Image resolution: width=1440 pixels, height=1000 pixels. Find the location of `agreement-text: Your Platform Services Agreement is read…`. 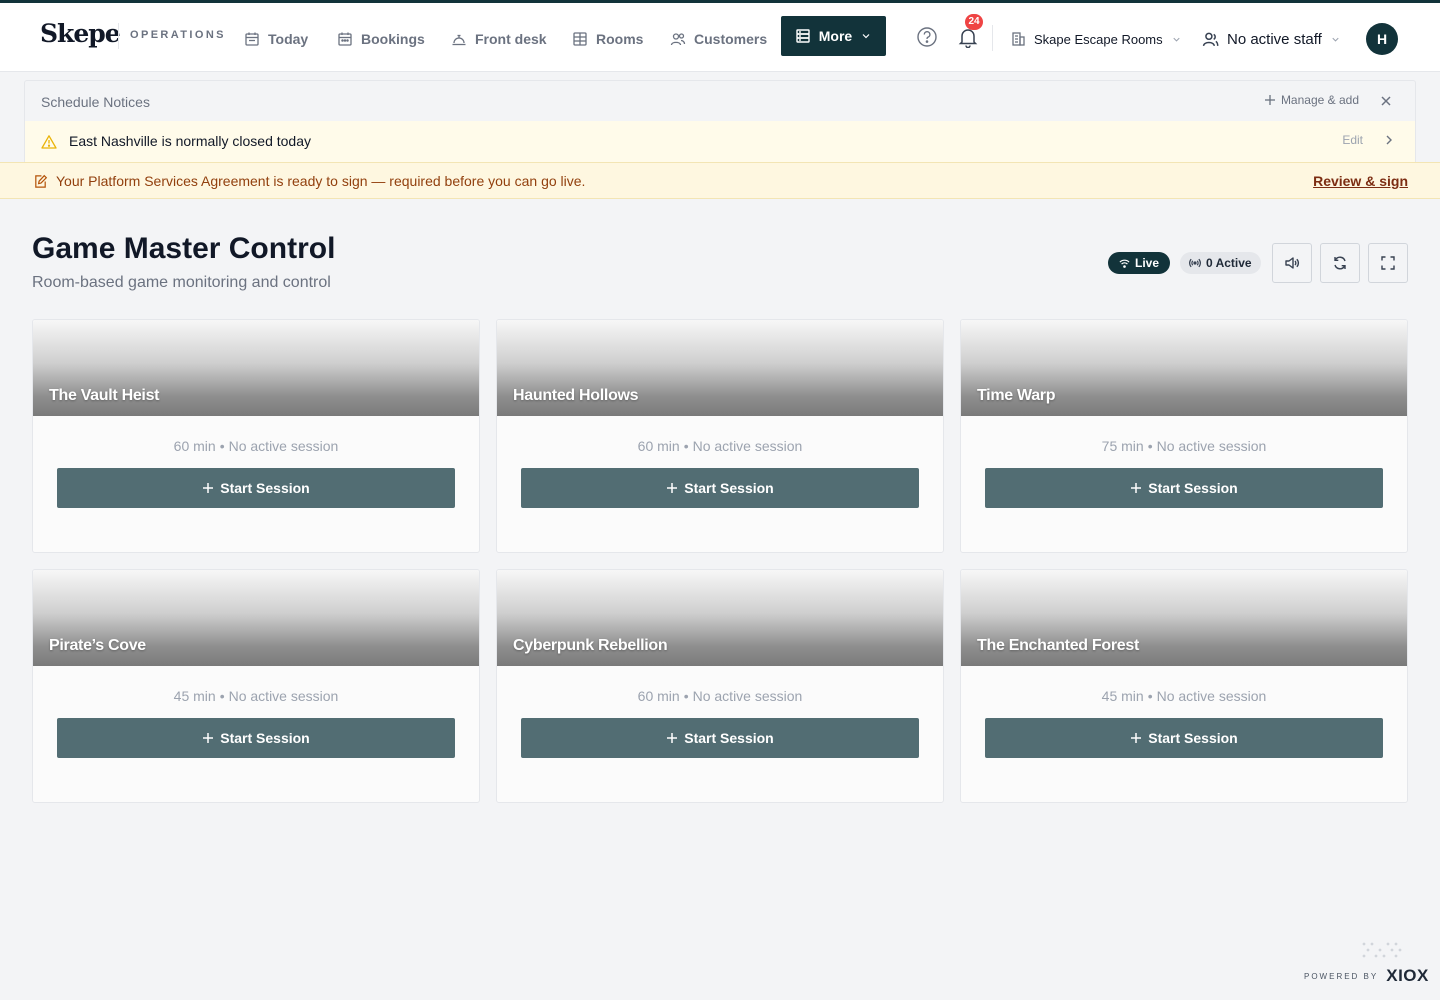

agreement-text: Your Platform Services Agreement is read… is located at coordinates (321, 181).